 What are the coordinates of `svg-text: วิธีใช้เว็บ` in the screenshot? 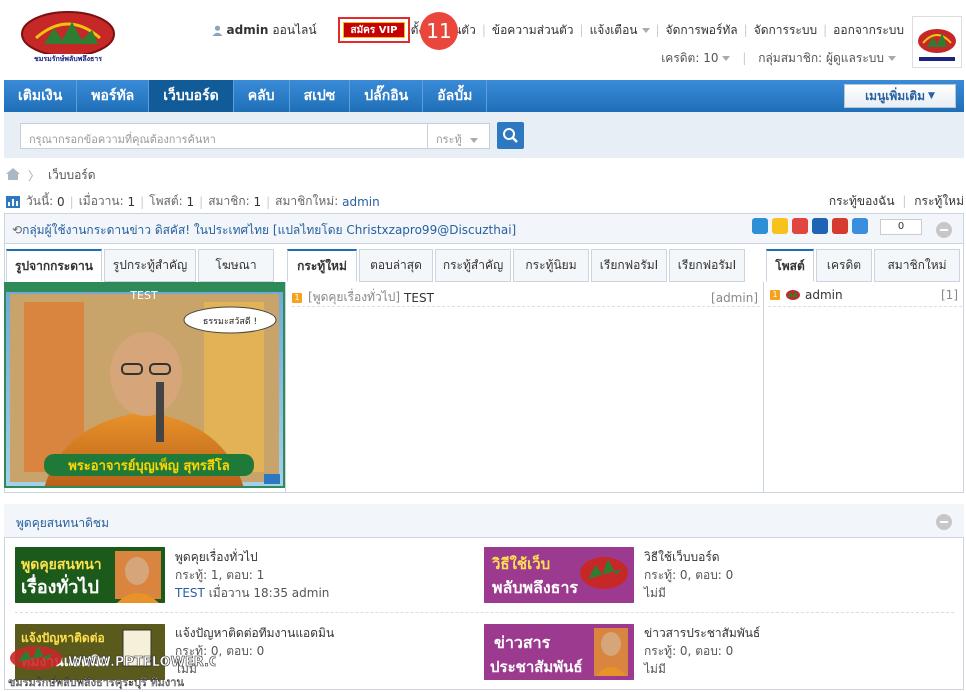 It's located at (520, 563).